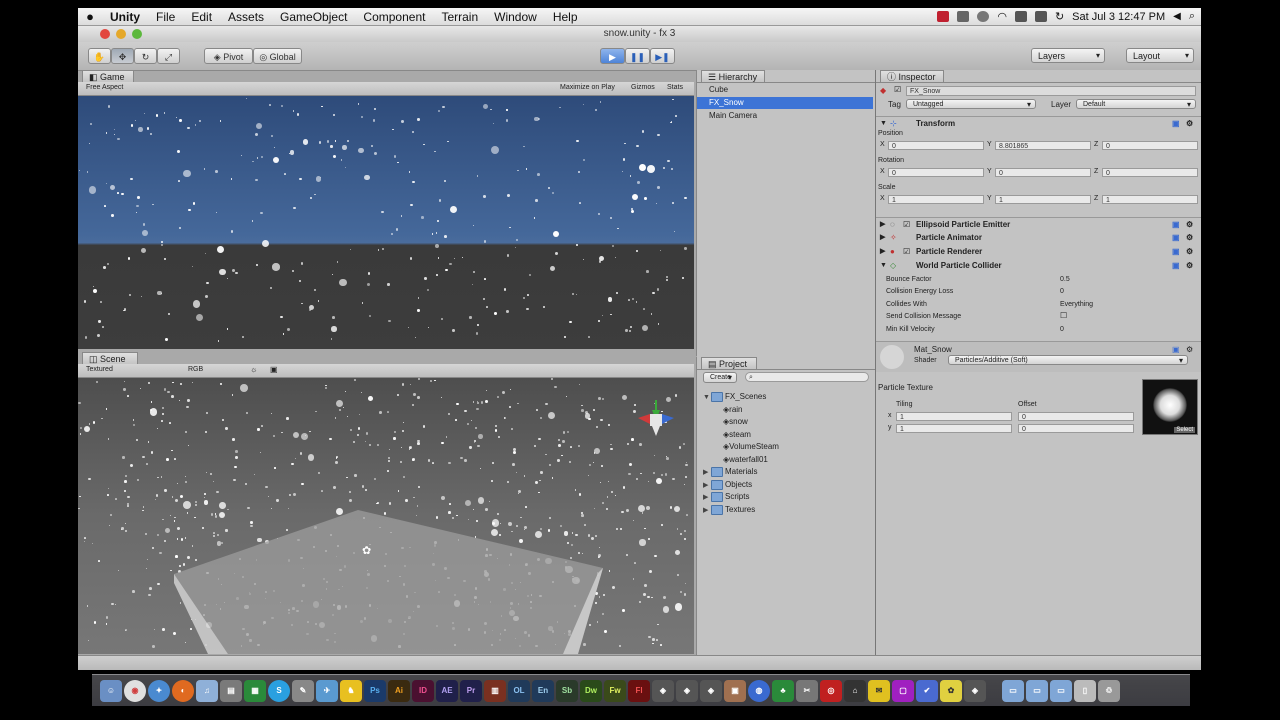 The image size is (1280, 720). I want to click on shader-dropdown: Particles/Additive (Soft), so click(1068, 360).